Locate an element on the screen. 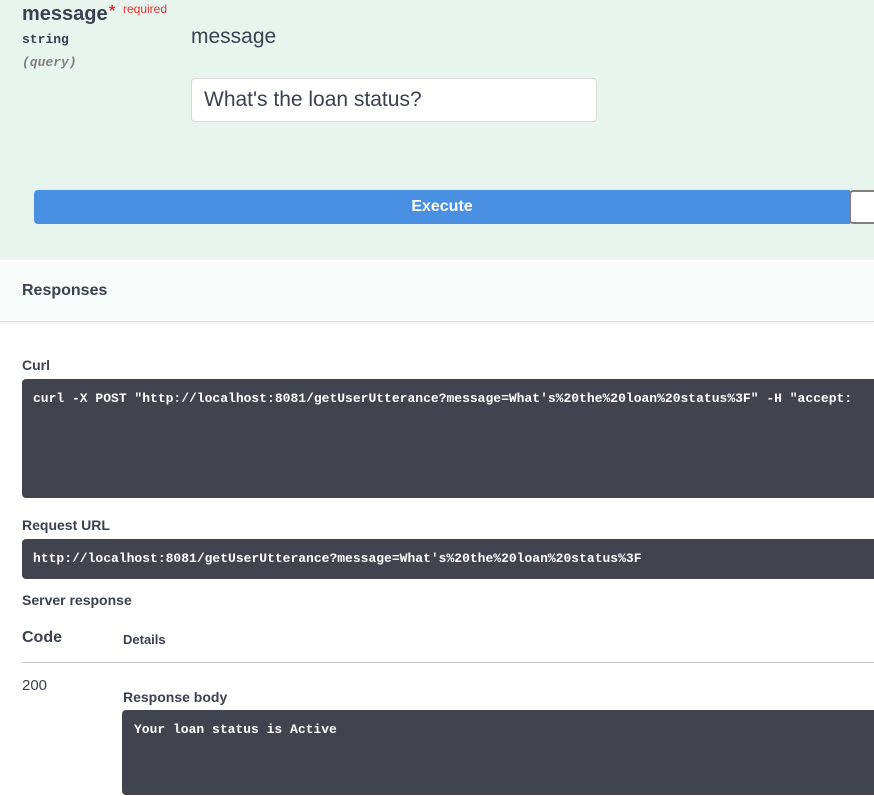 The width and height of the screenshot is (874, 796). parameter-location: (query) is located at coordinates (49, 62).